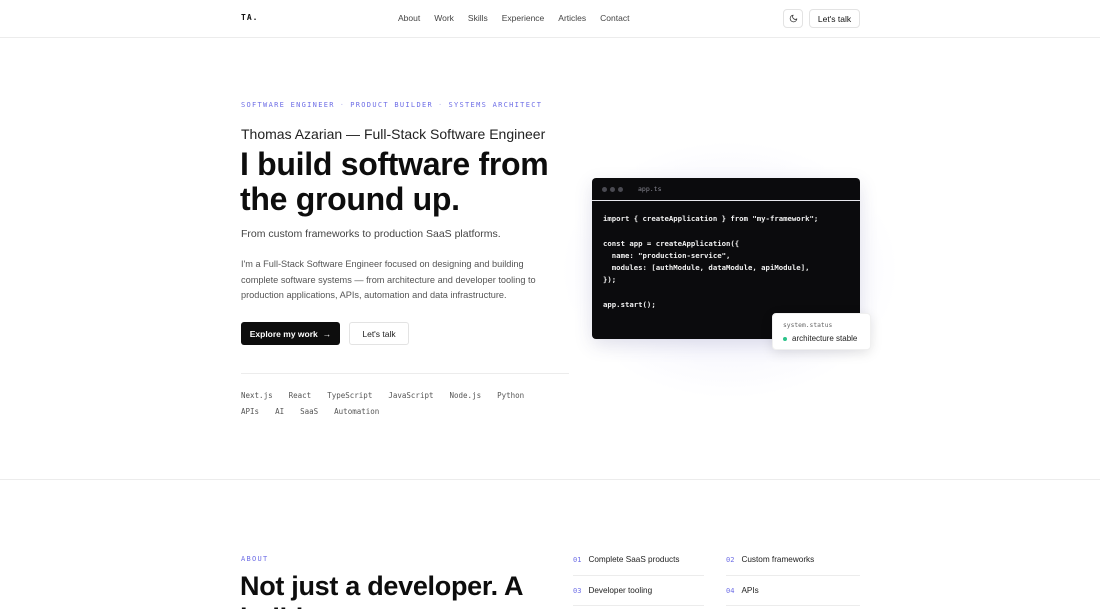  What do you see at coordinates (785, 338) in the screenshot?
I see `status-dot-icon` at bounding box center [785, 338].